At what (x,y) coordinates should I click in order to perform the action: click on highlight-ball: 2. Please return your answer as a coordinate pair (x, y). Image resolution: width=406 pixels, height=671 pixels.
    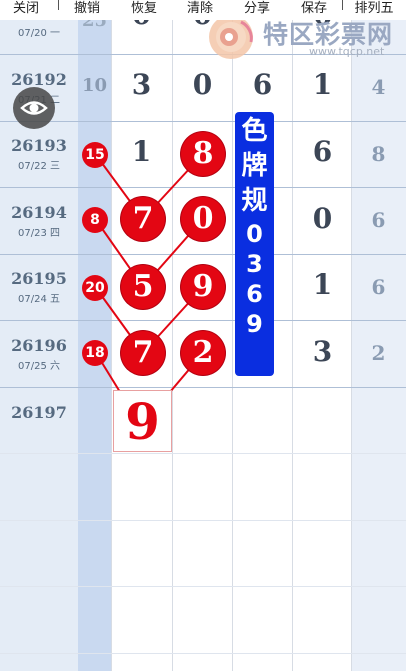
    Looking at the image, I should click on (203, 353).